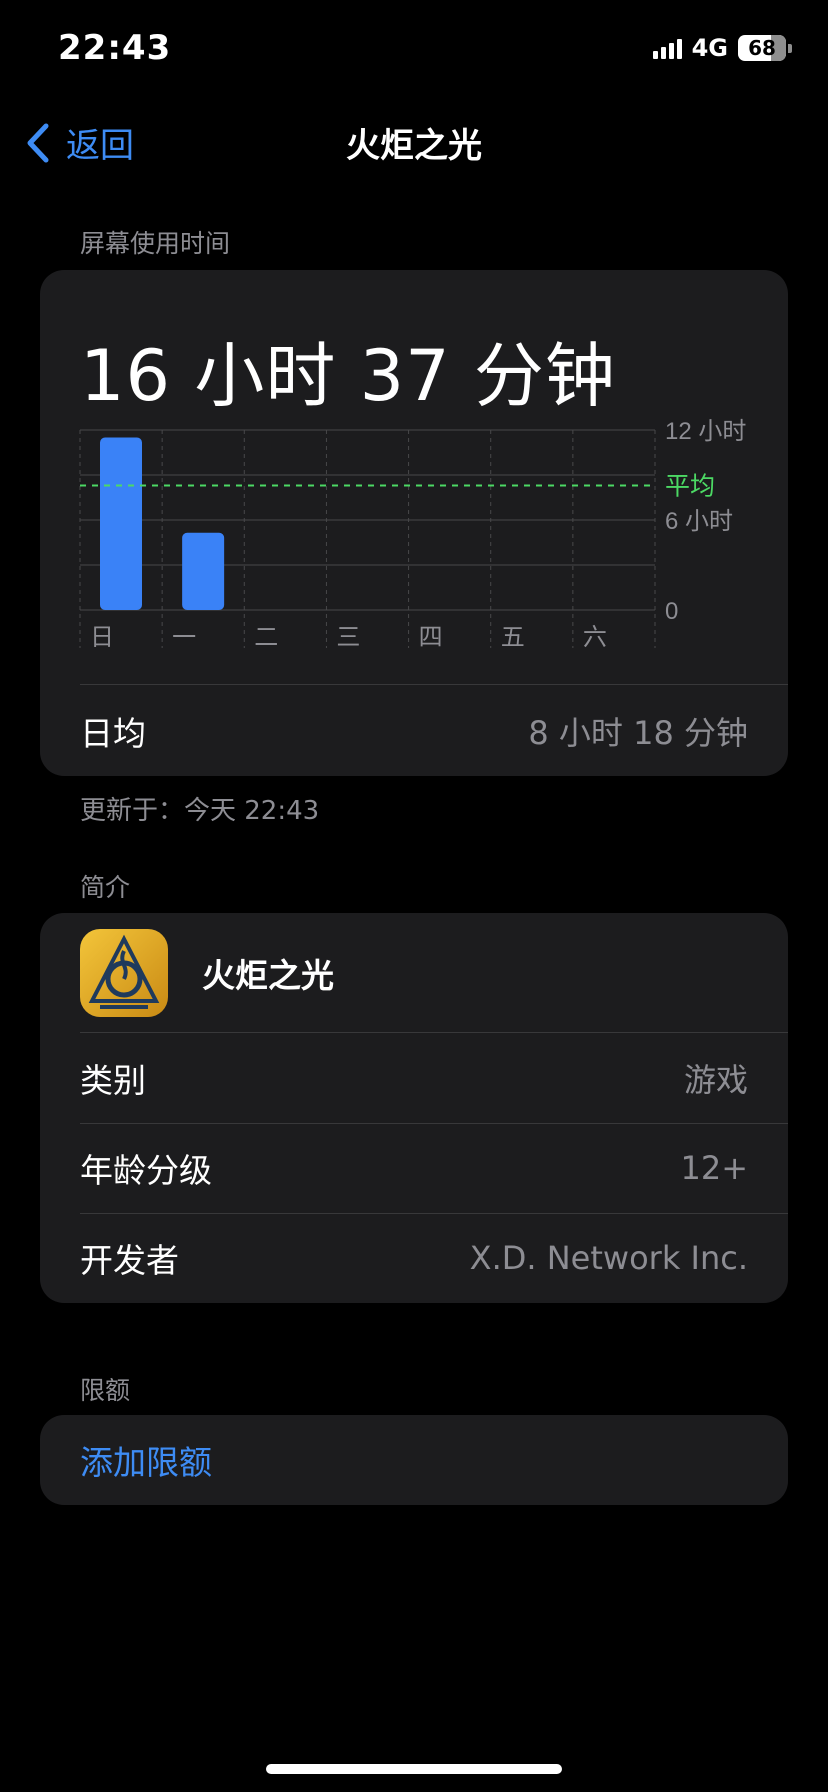  Describe the element at coordinates (595, 637) in the screenshot. I see `x-tick-label: 六` at that location.